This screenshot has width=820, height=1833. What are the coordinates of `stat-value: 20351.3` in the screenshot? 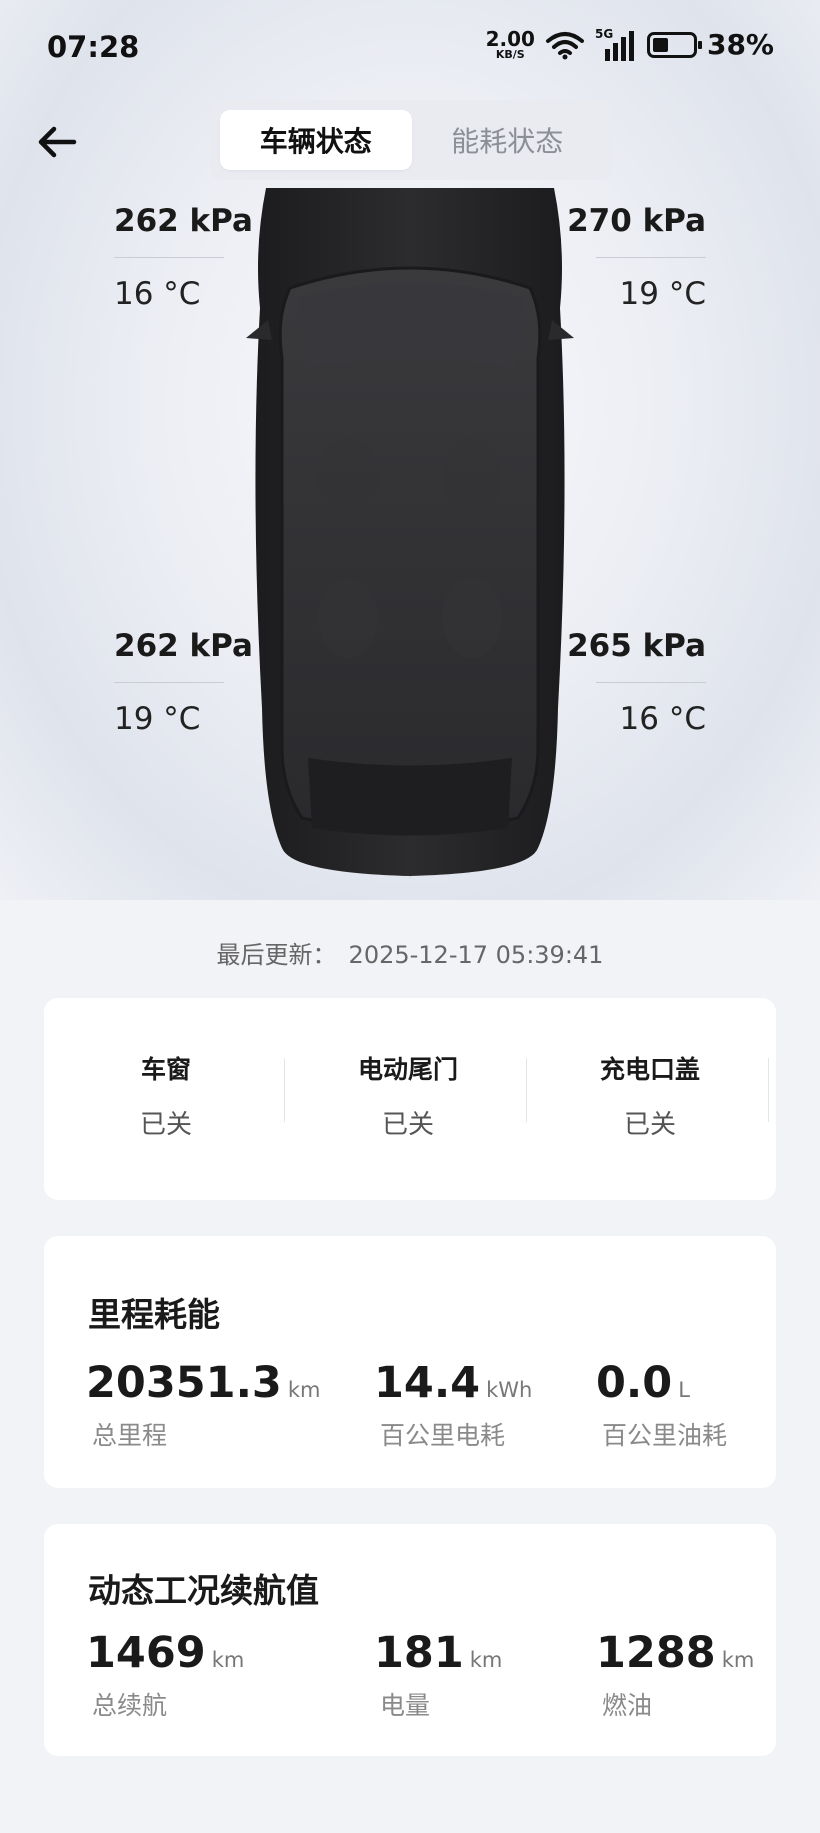 It's located at (184, 1383).